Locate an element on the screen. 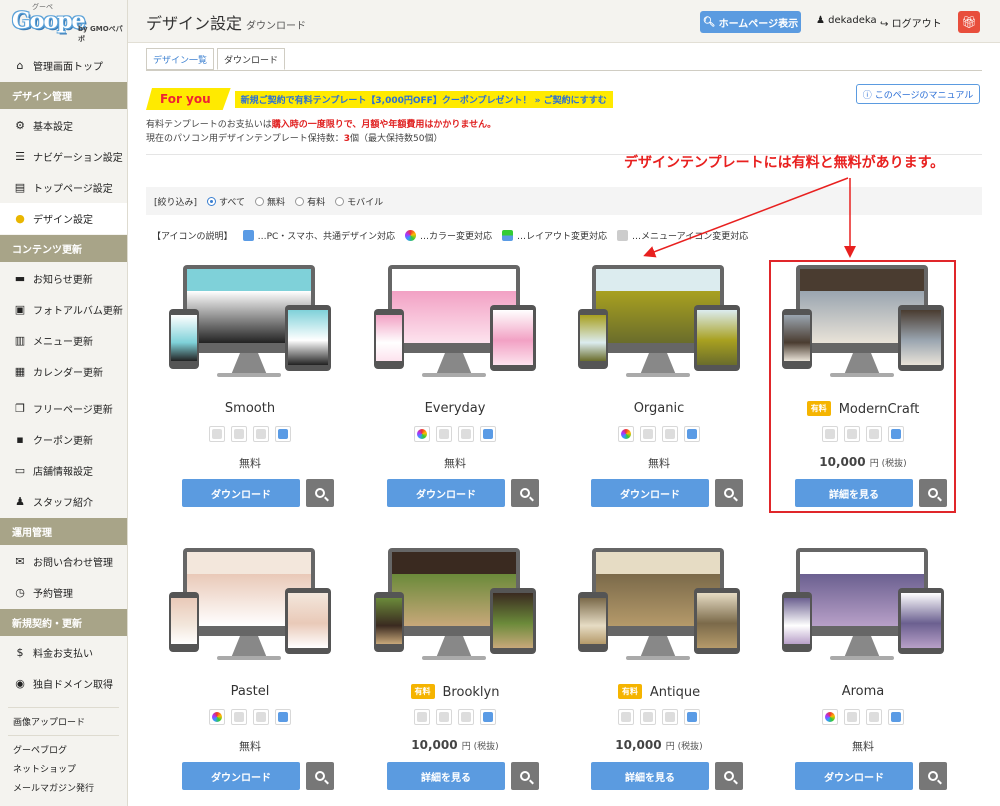 The width and height of the screenshot is (1000, 806). sidebar-item-2-0: ✉ お問い合わせ管理 is located at coordinates (63, 561).